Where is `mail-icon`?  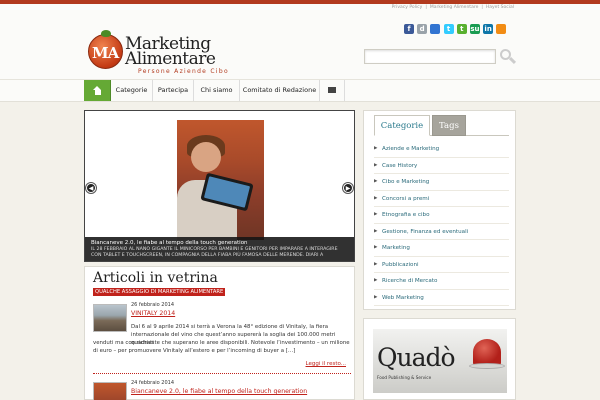
mail-icon is located at coordinates (332, 90).